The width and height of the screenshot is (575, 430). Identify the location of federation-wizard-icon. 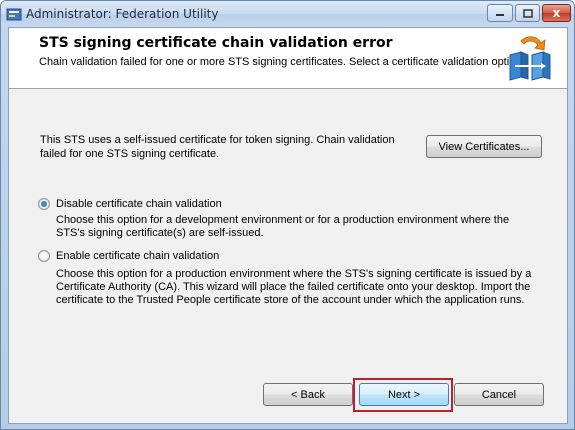
(530, 58).